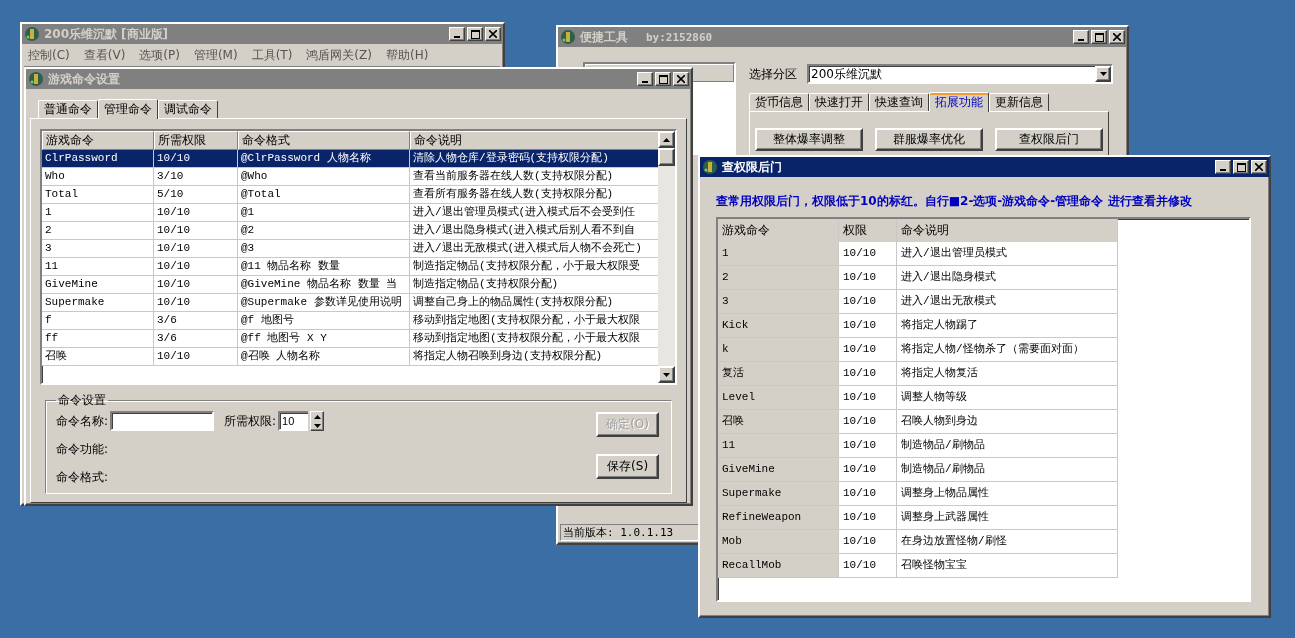  I want to click on table-cell: 调整身上武器属性, so click(1007, 518).